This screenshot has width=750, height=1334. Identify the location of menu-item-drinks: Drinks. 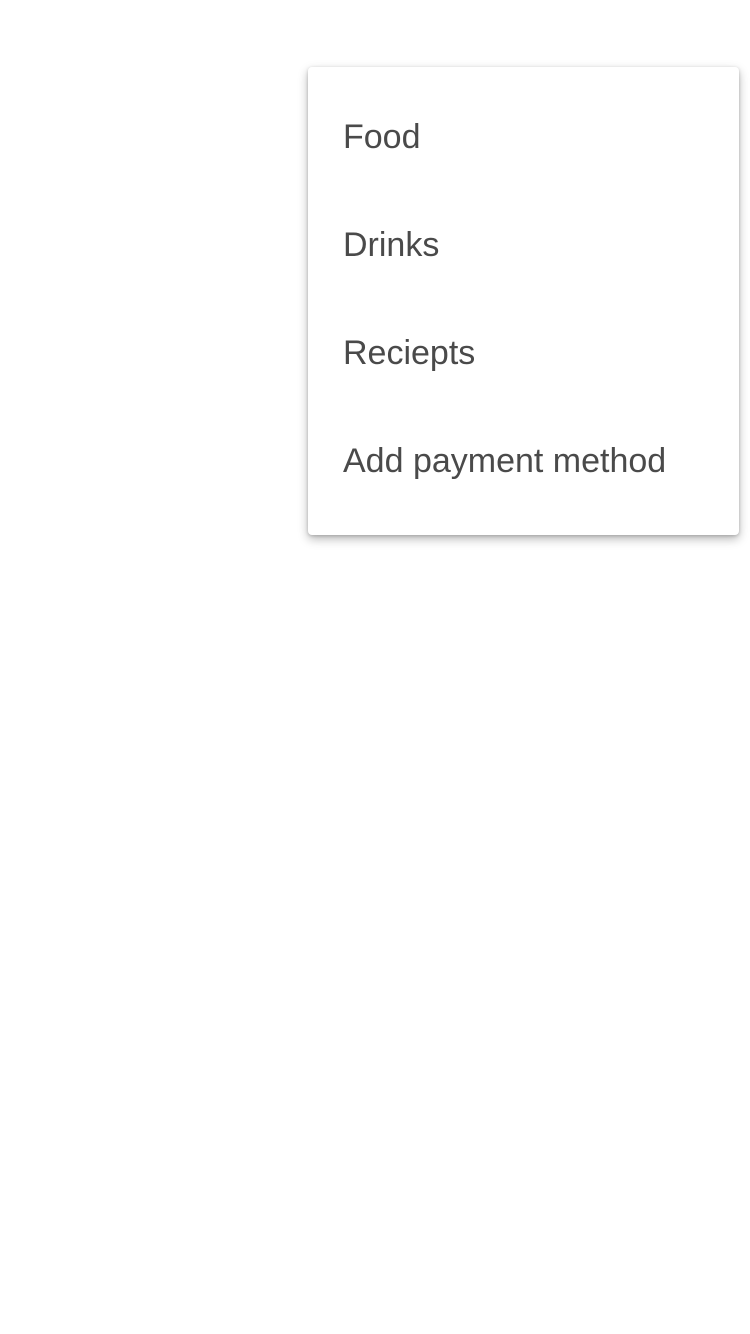
(523, 245).